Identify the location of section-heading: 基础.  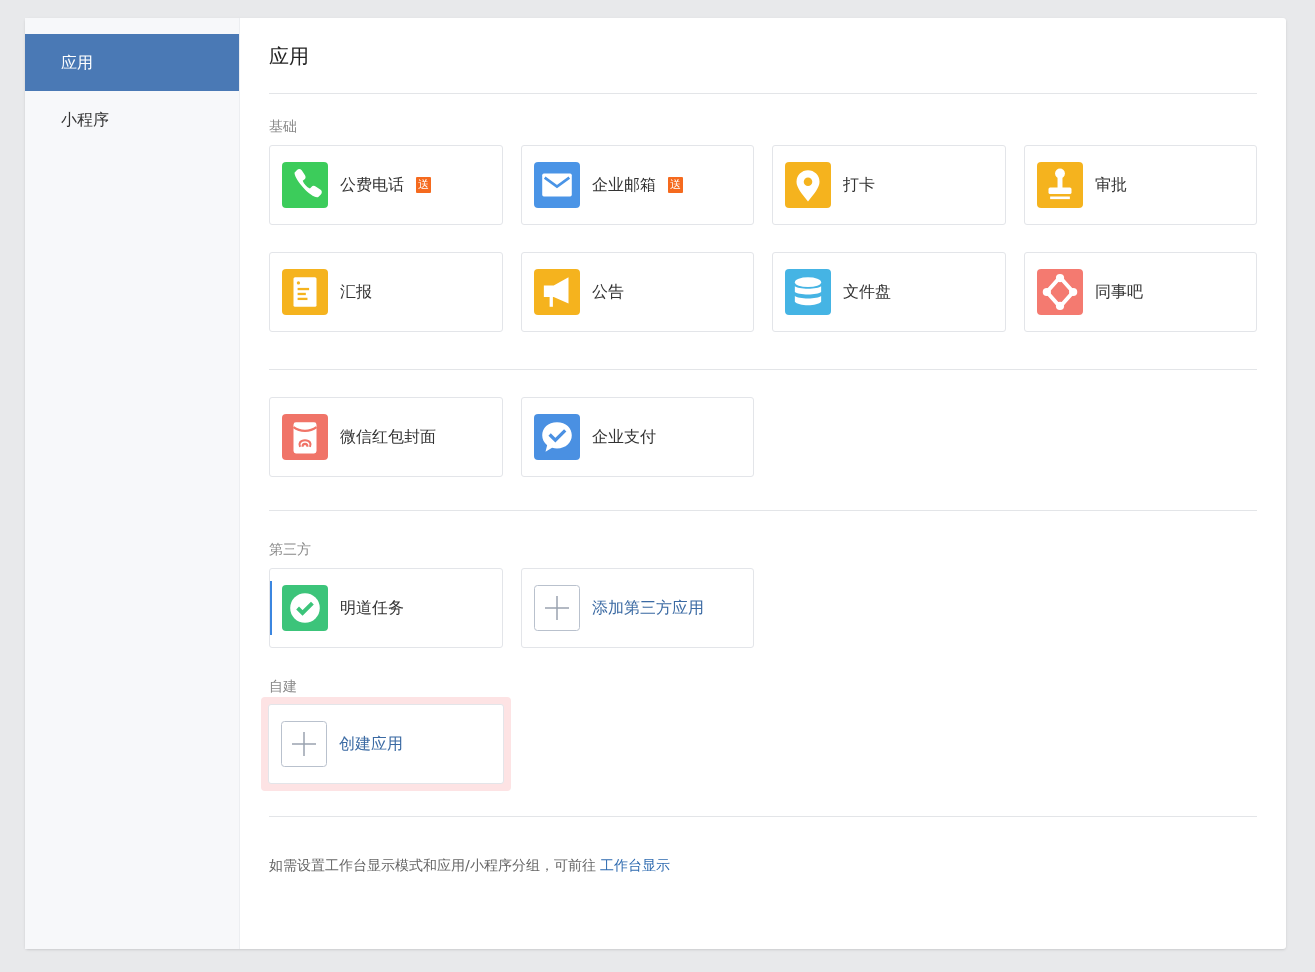
(283, 126).